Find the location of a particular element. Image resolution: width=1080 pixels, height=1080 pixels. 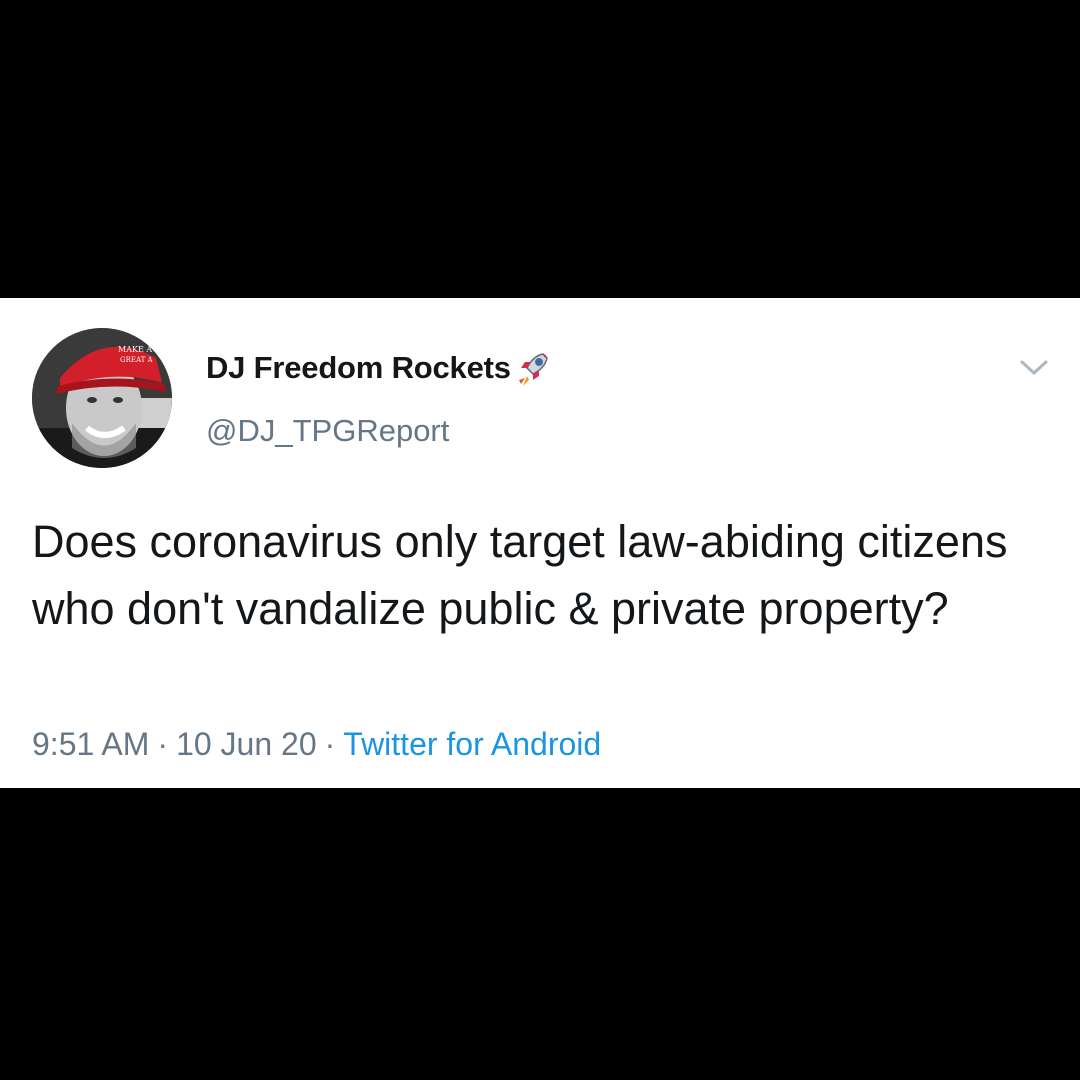

chevron-down-icon is located at coordinates (1034, 367).